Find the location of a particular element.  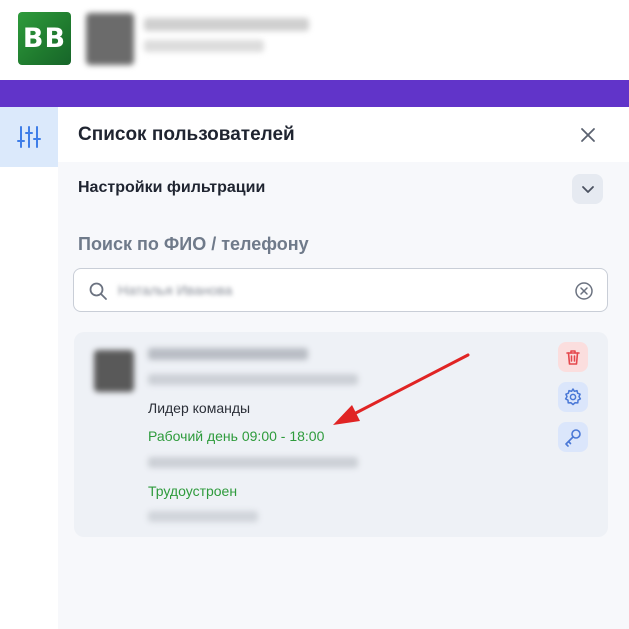

search-heading: Поиск по ФИО / телефону is located at coordinates (193, 244).